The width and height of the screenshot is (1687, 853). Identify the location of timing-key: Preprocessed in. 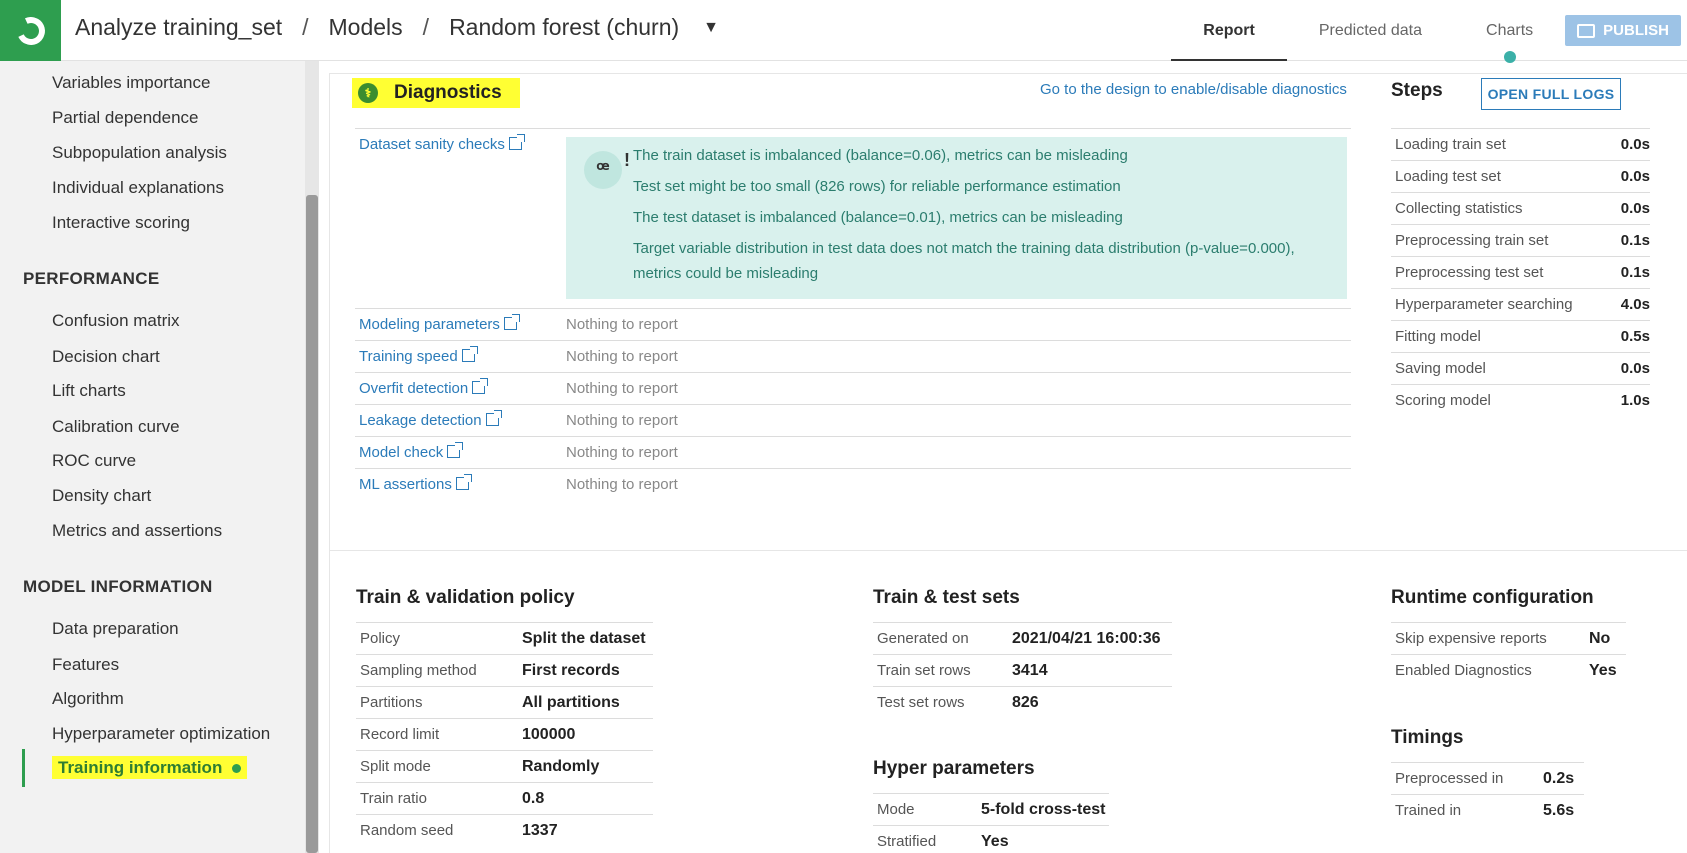
(1449, 778).